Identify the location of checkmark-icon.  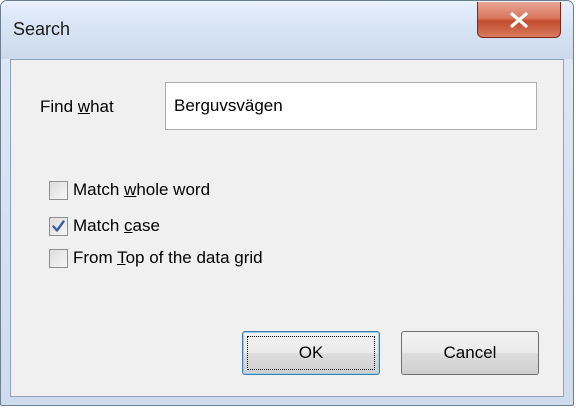
(58, 225).